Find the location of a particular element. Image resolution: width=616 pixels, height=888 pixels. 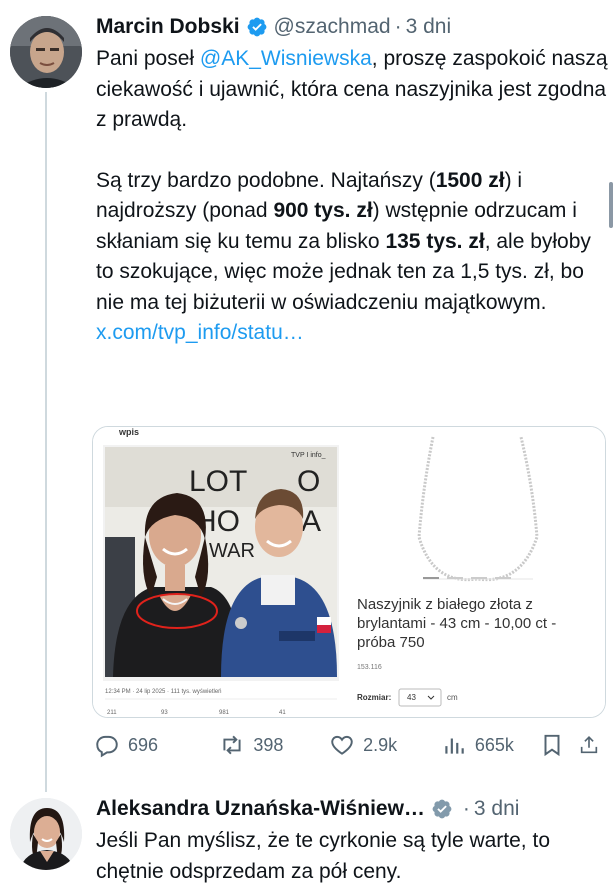

like-button: 2.9k is located at coordinates (385, 745).